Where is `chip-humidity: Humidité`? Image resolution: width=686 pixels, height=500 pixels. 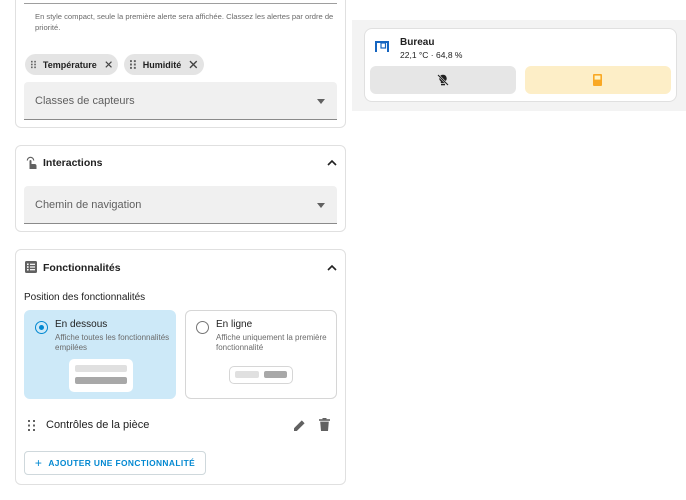
chip-humidity: Humidité is located at coordinates (164, 64).